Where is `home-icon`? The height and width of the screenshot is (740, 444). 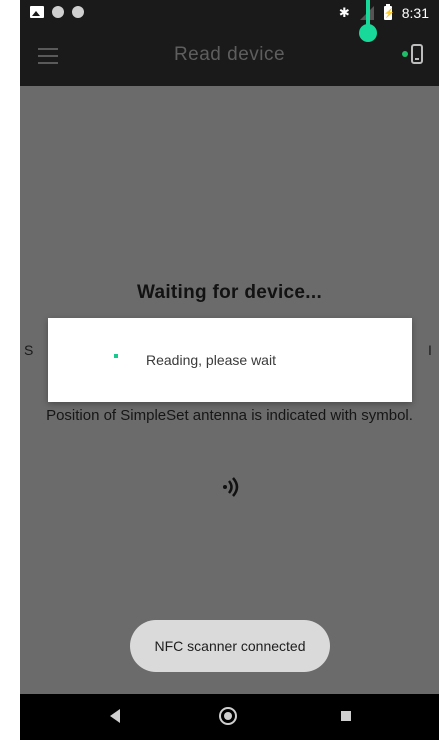
home-icon is located at coordinates (228, 716).